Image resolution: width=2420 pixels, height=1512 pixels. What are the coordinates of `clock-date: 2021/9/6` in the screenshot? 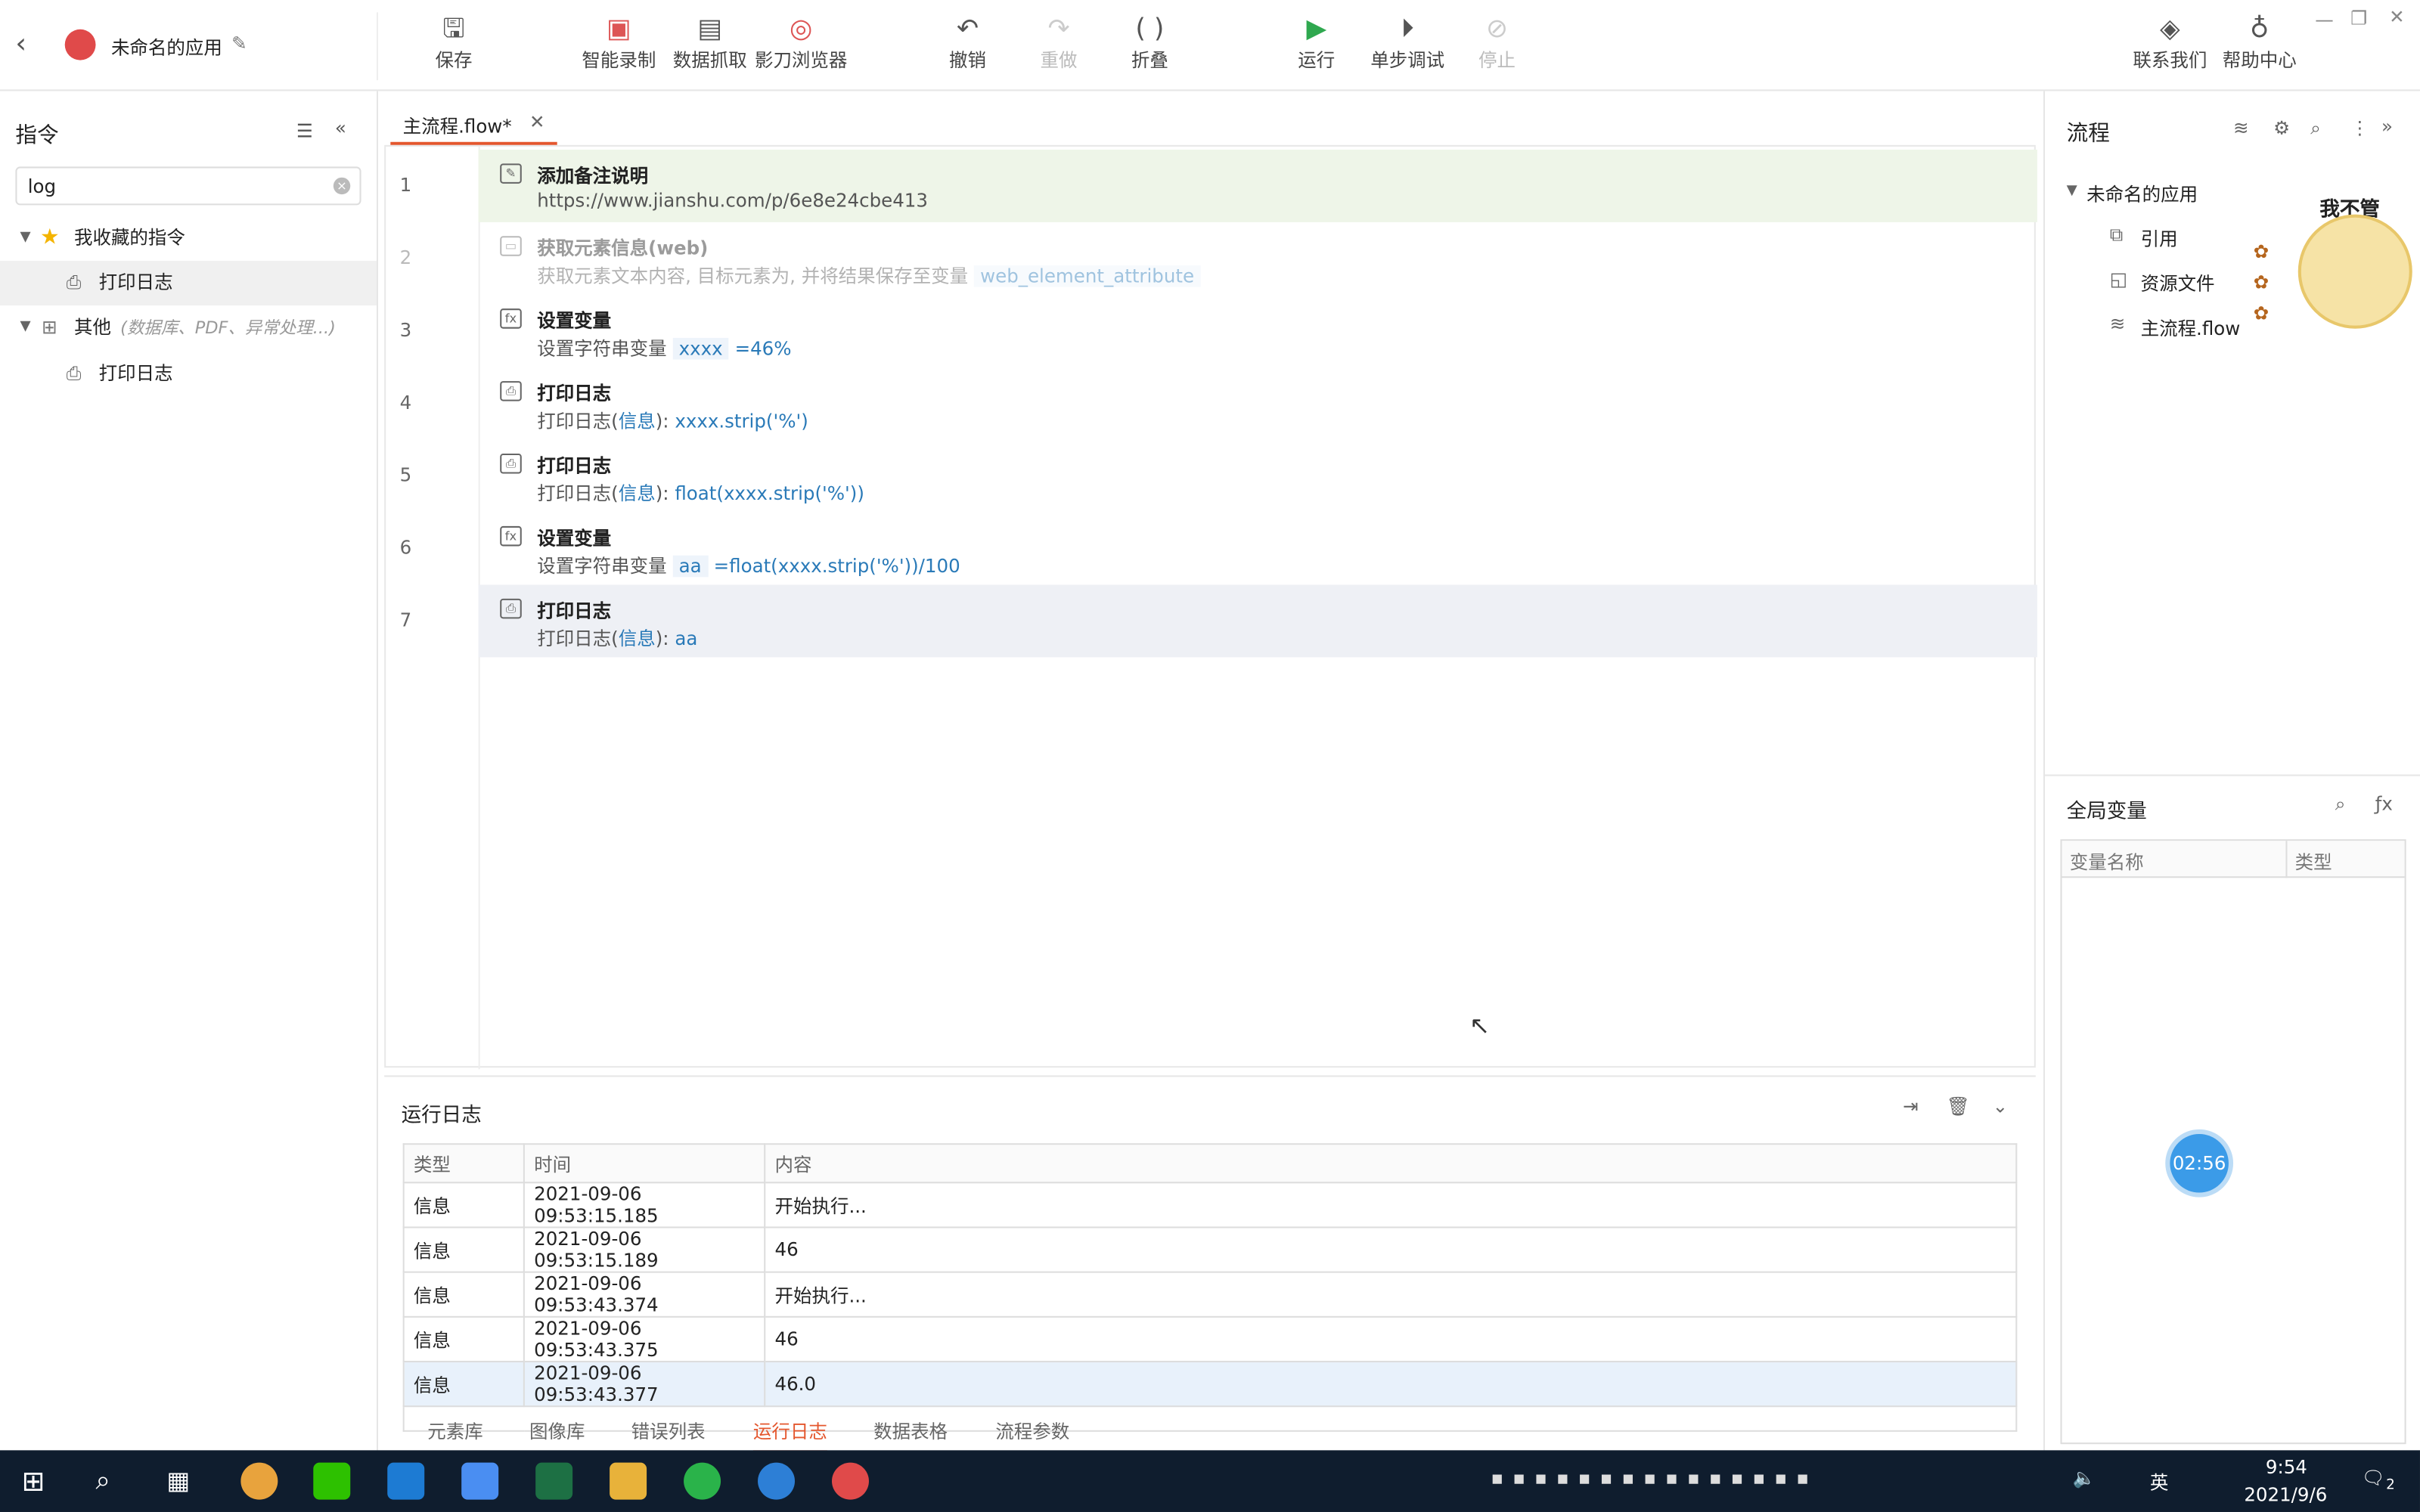 It's located at (2285, 1495).